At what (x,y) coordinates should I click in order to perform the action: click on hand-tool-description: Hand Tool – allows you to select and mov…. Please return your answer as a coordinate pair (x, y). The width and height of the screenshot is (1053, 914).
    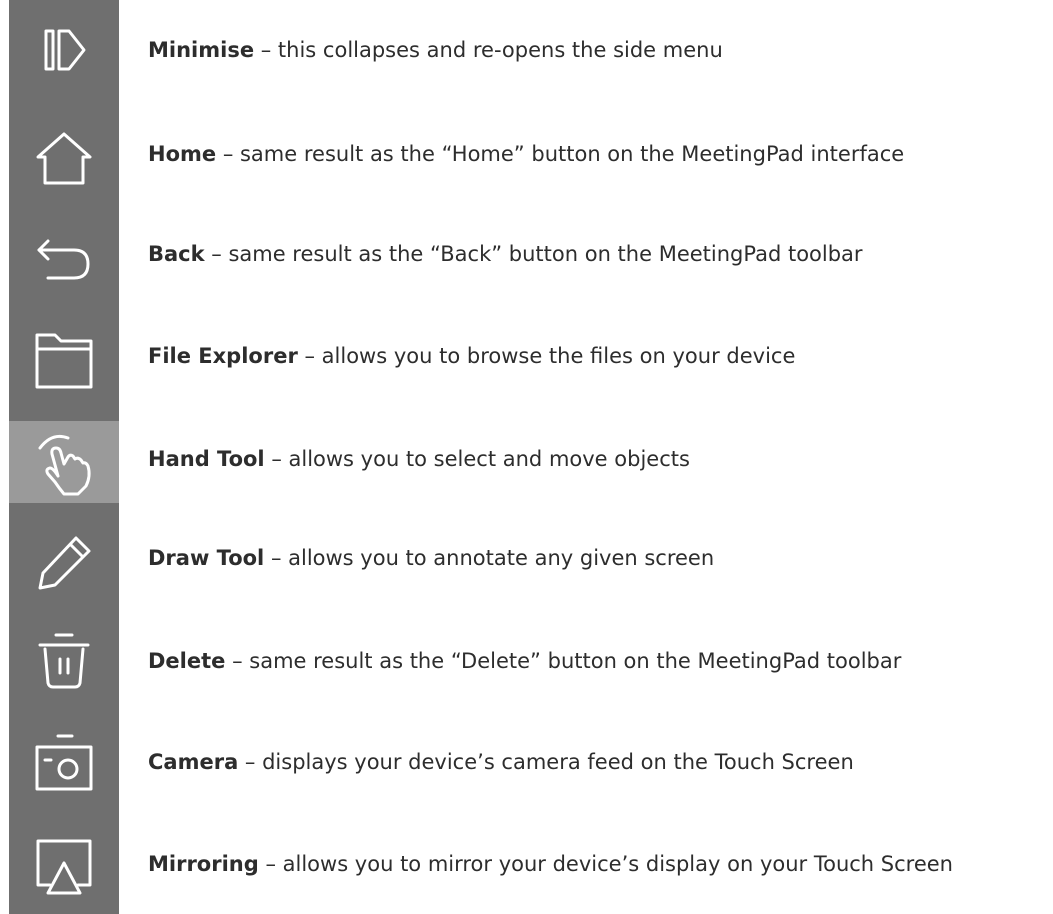
    Looking at the image, I should click on (419, 459).